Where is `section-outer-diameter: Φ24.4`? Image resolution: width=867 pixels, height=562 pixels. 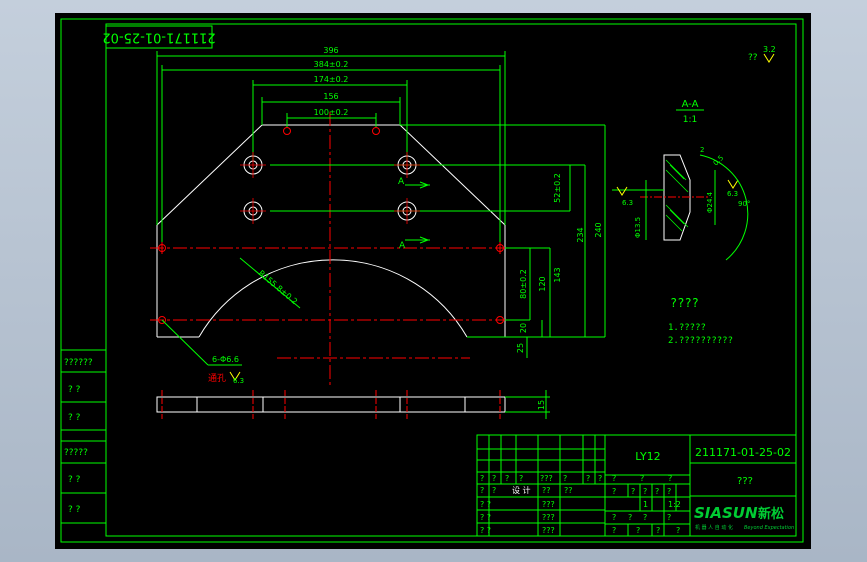
section-outer-diameter: Φ24.4 is located at coordinates (710, 202).